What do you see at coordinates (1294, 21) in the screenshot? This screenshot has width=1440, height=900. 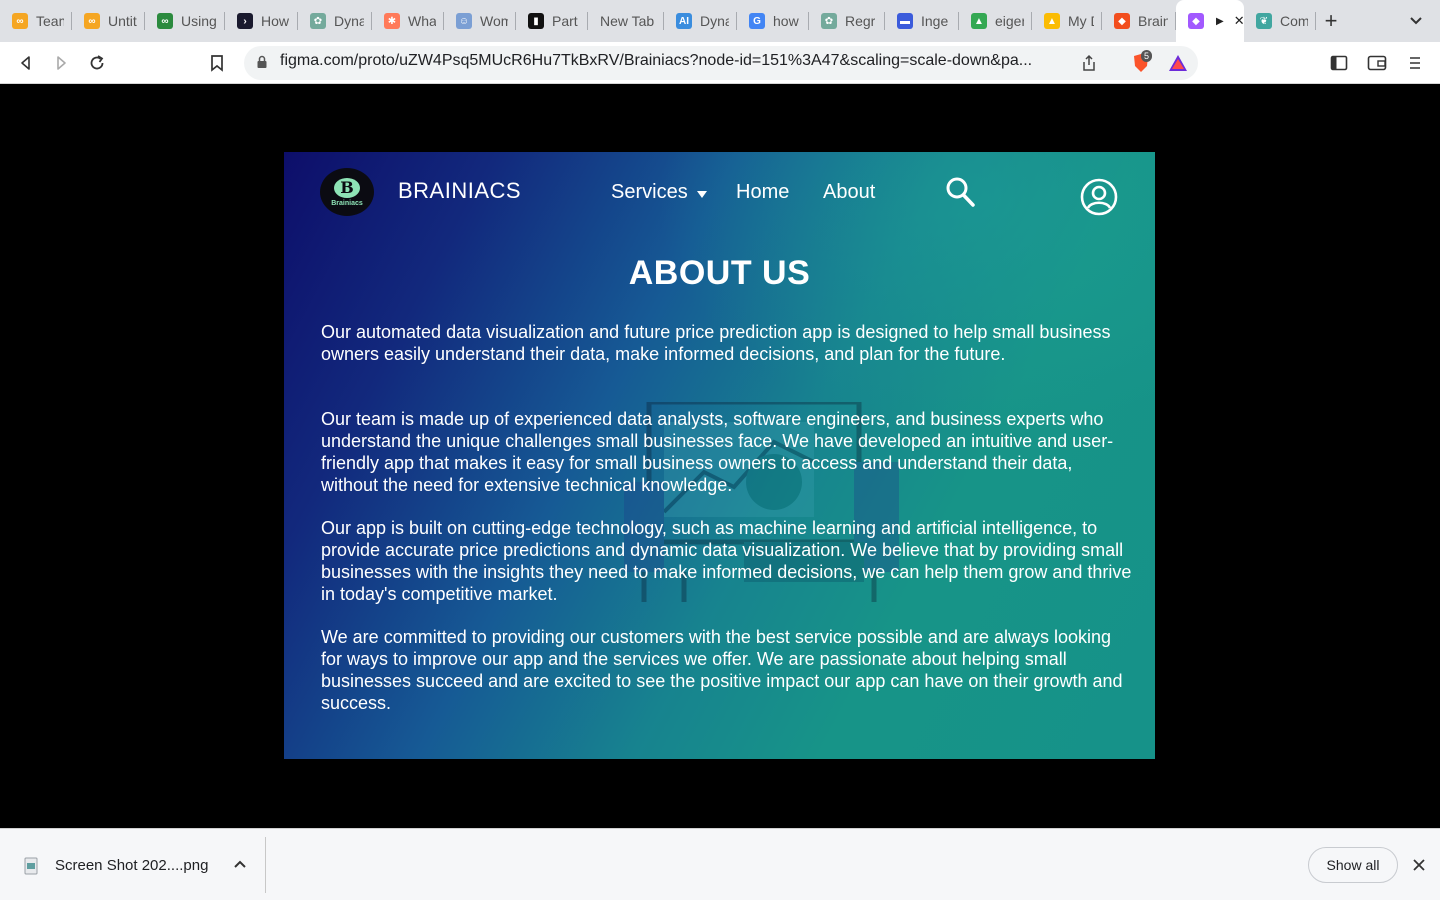 I see `tab-title: Com` at bounding box center [1294, 21].